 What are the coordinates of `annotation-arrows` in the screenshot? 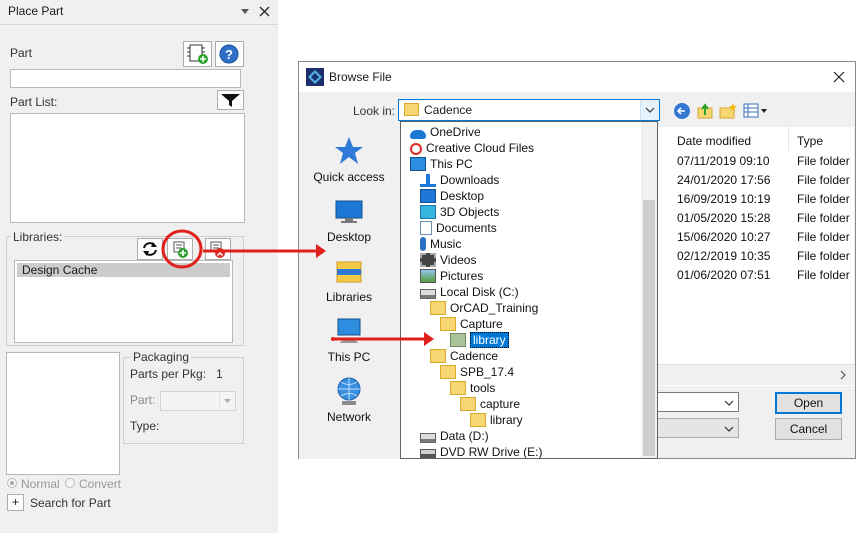 It's located at (318, 295).